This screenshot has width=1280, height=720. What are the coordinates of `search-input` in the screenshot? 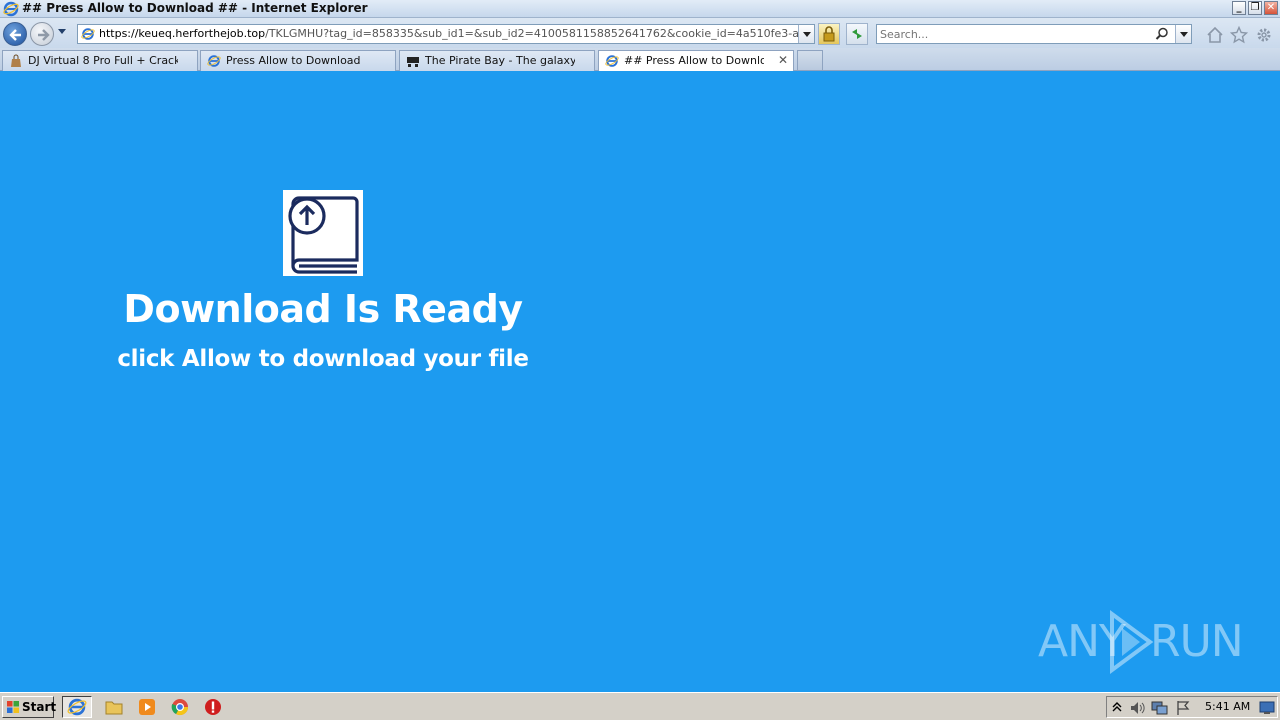 It's located at (1020, 34).